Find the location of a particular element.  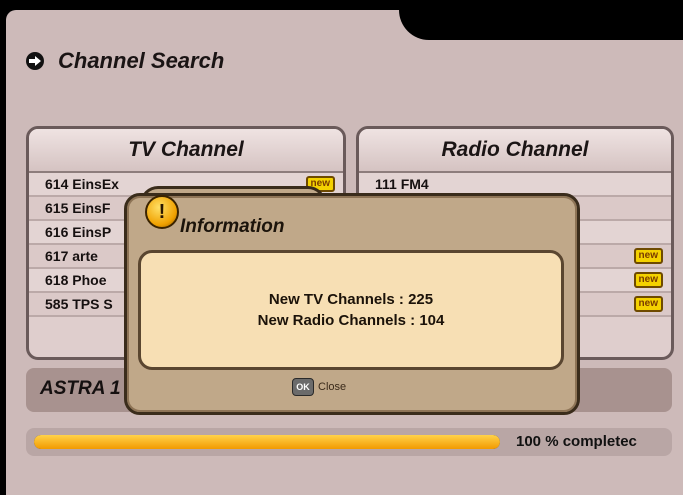

channel-name: 111 FM4 is located at coordinates (402, 184).